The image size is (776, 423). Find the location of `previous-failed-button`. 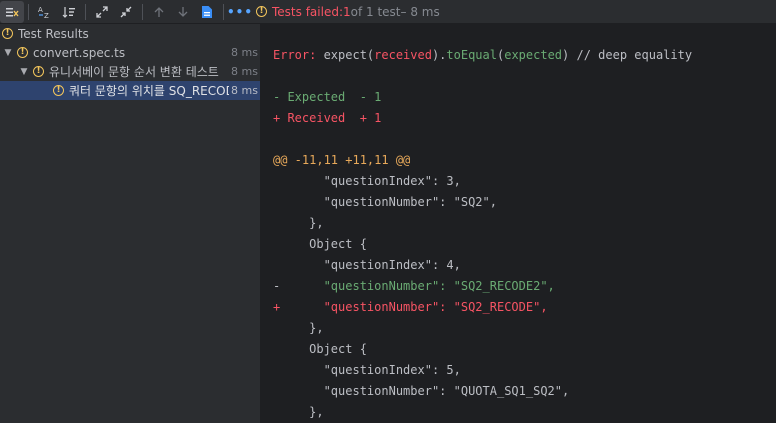

previous-failed-button is located at coordinates (159, 12).